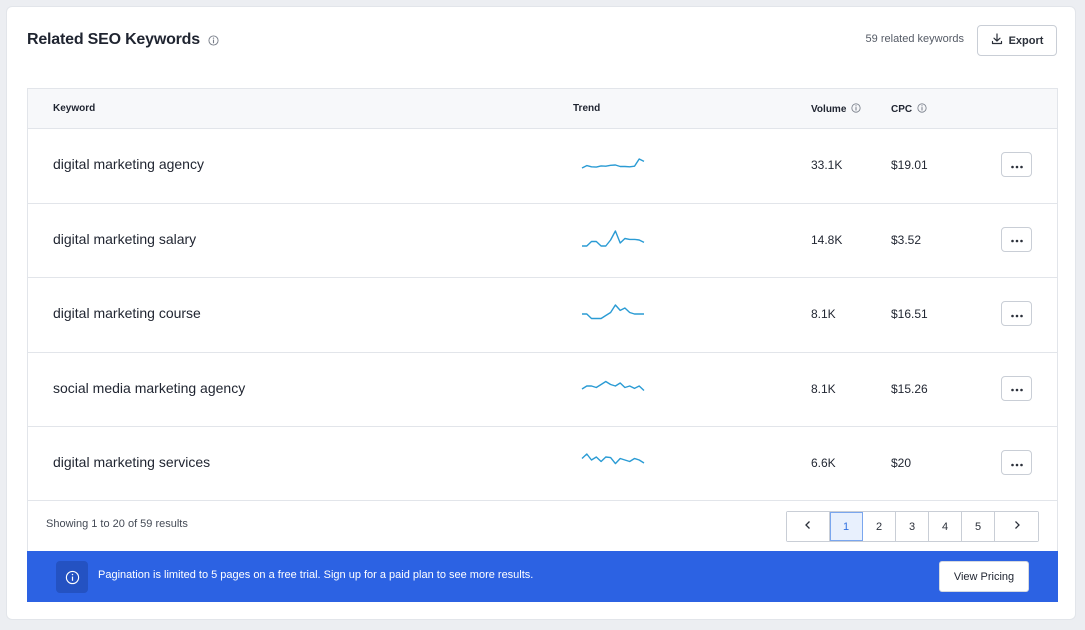  I want to click on page-button-3: 3, so click(912, 526).